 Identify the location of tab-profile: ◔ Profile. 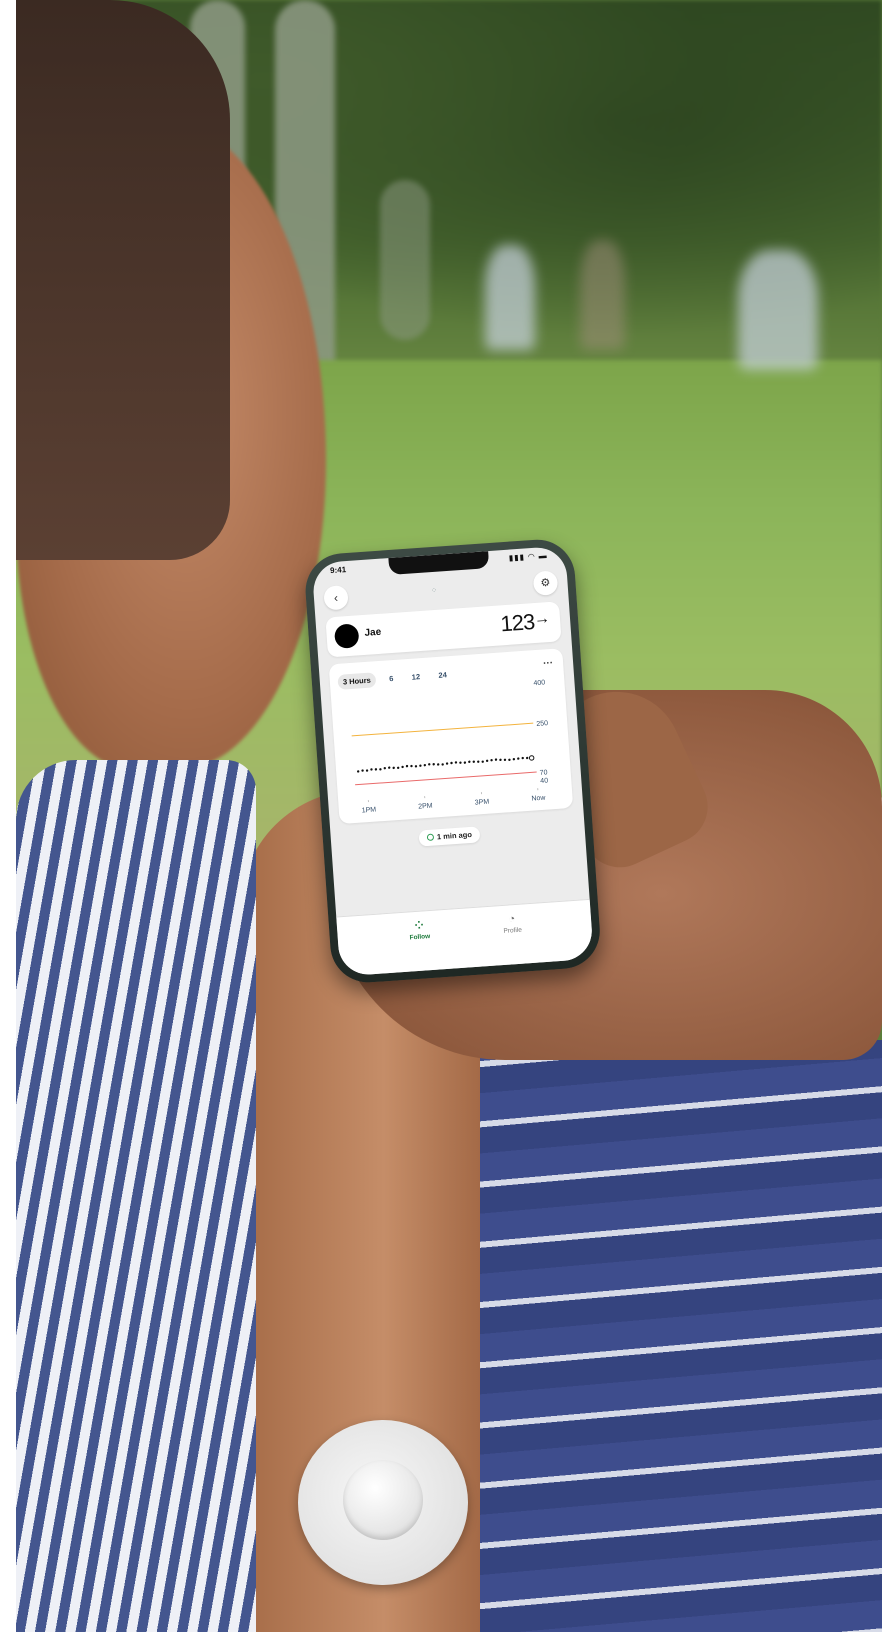
(512, 923).